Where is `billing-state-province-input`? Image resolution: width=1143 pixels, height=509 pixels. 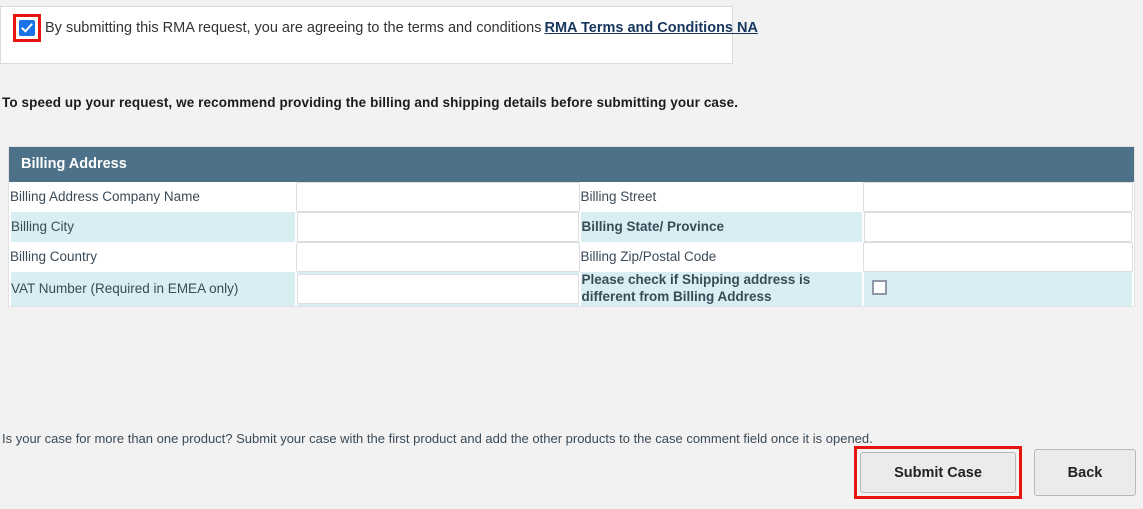 billing-state-province-input is located at coordinates (998, 227).